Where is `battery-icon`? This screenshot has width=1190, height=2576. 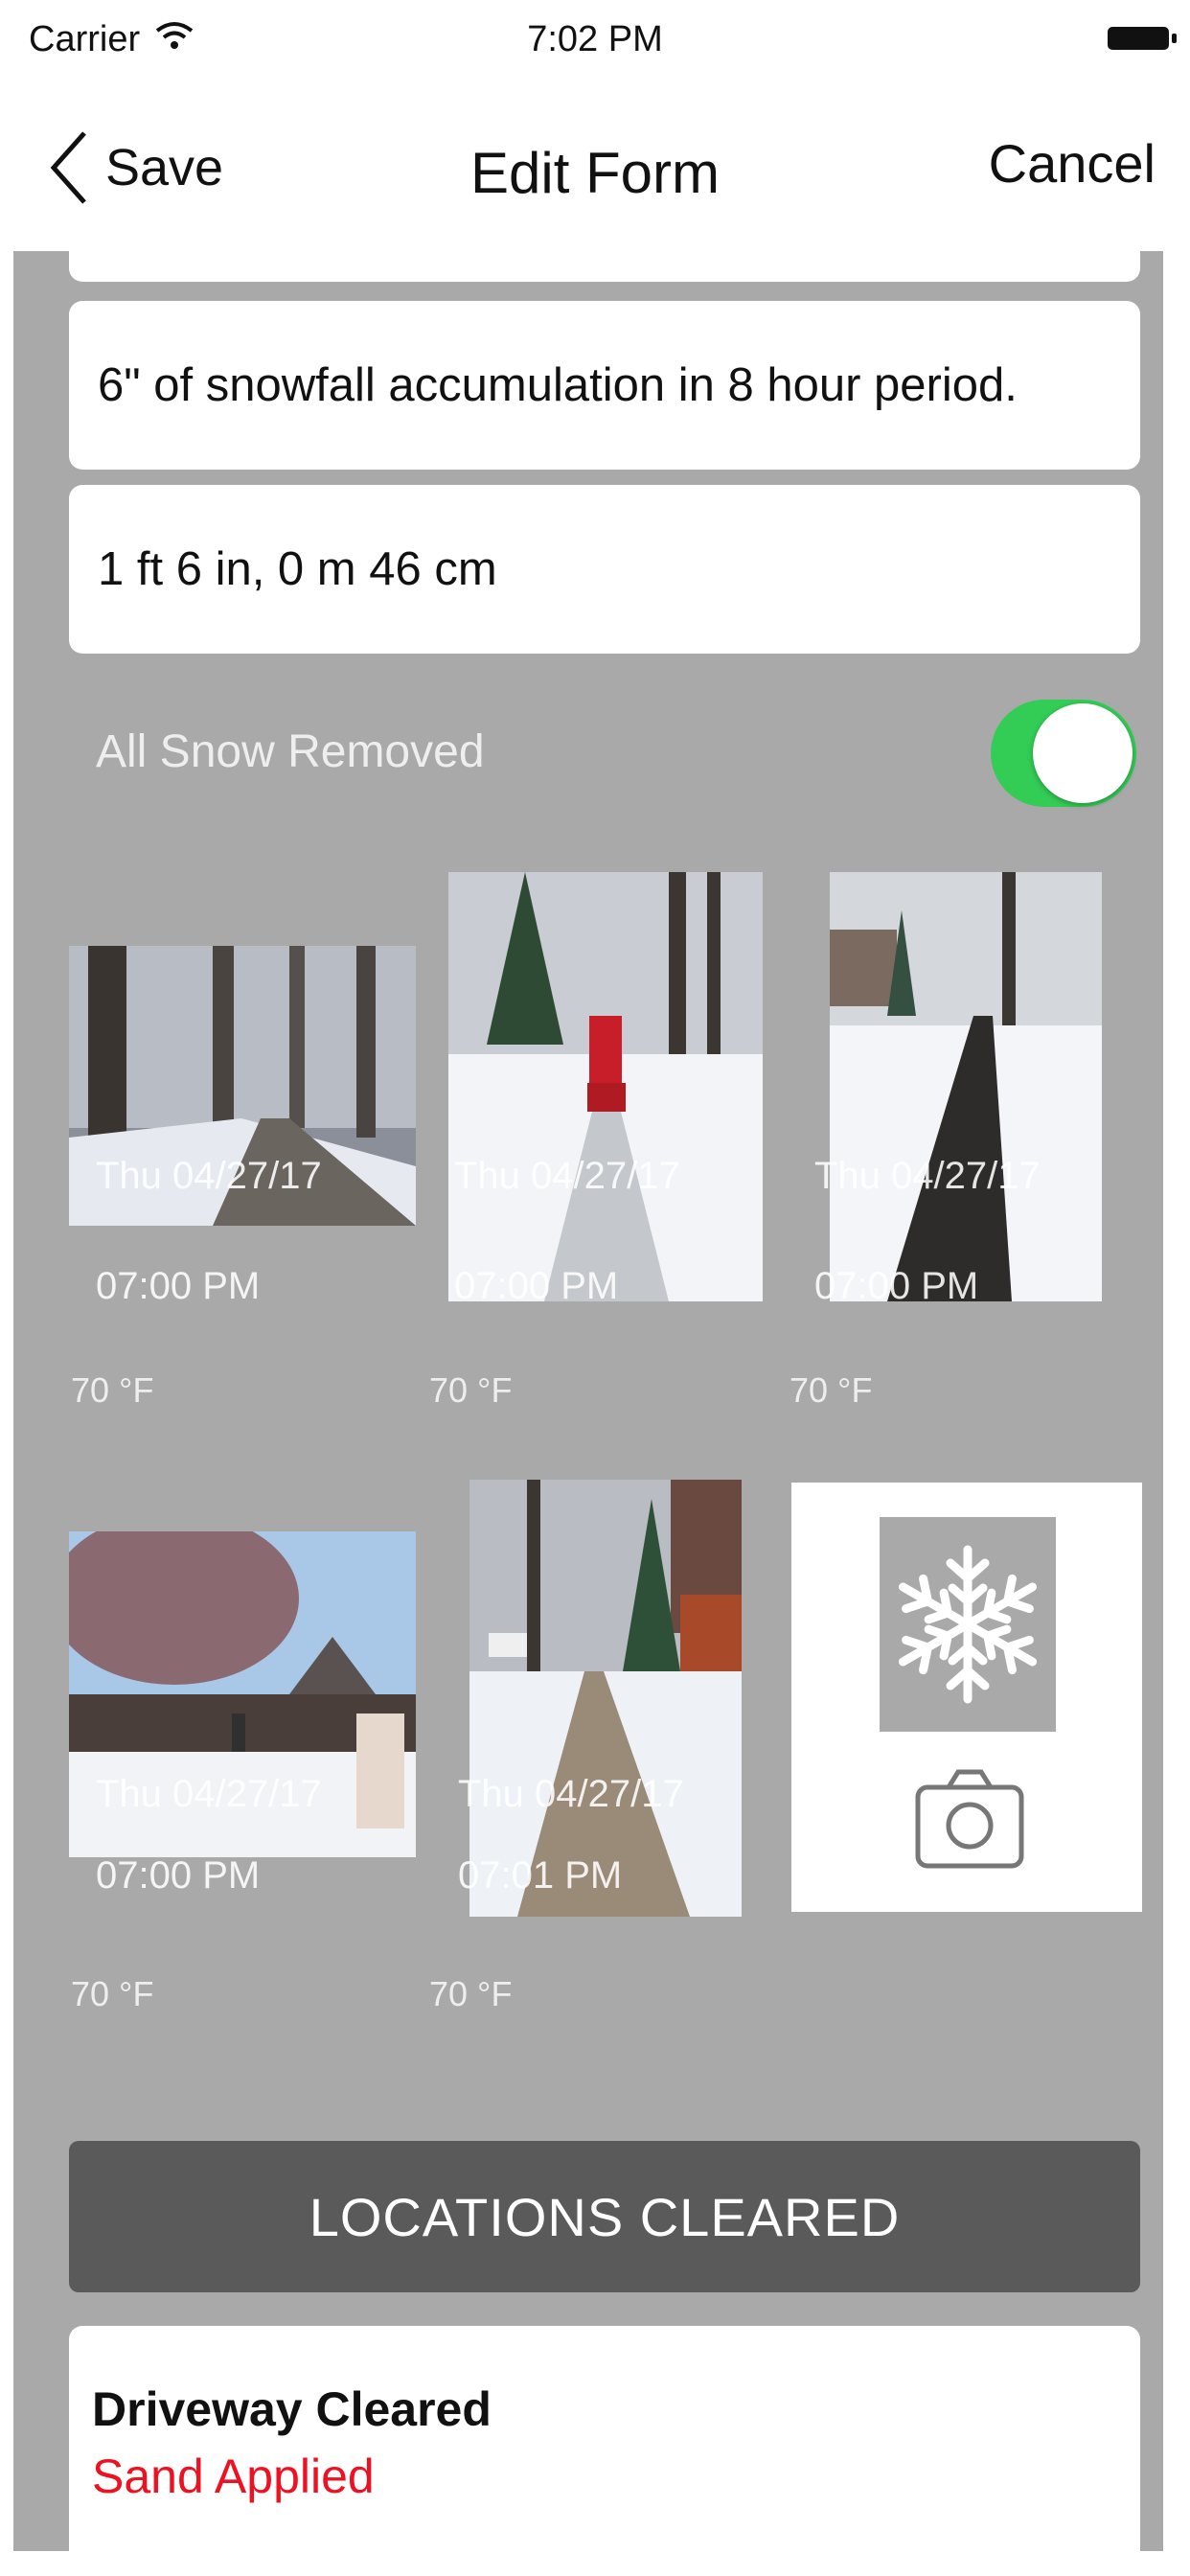
battery-icon is located at coordinates (1142, 38).